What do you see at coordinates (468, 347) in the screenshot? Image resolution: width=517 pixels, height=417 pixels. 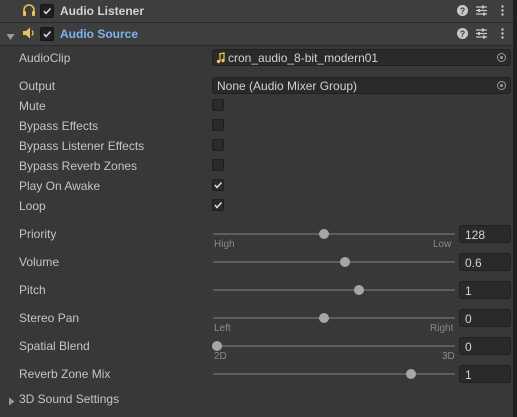 I see `spatial-blend-value: 0` at bounding box center [468, 347].